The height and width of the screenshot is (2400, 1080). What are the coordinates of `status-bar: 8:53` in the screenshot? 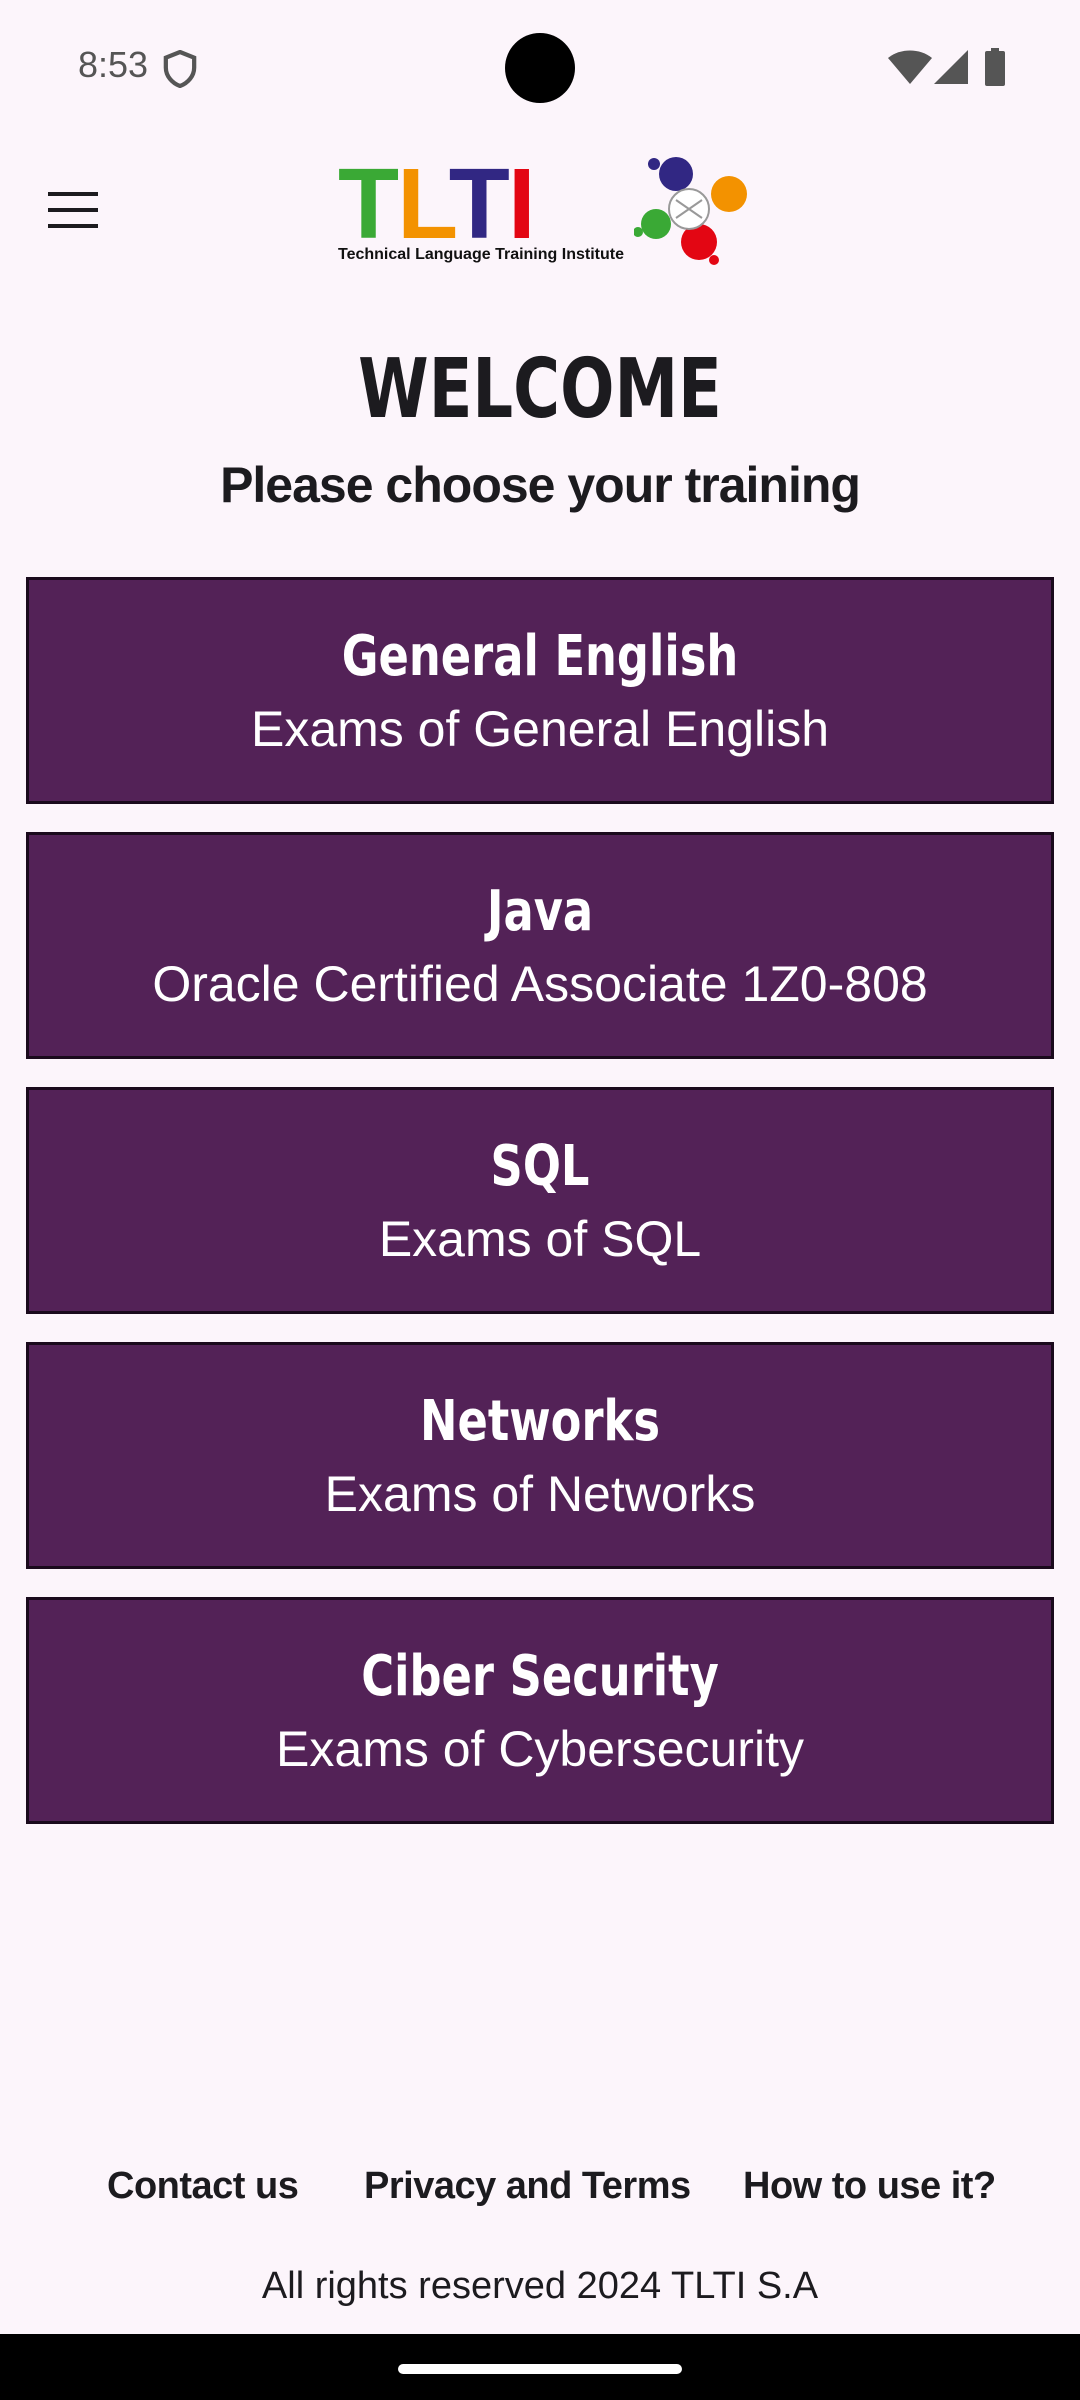 It's located at (540, 67).